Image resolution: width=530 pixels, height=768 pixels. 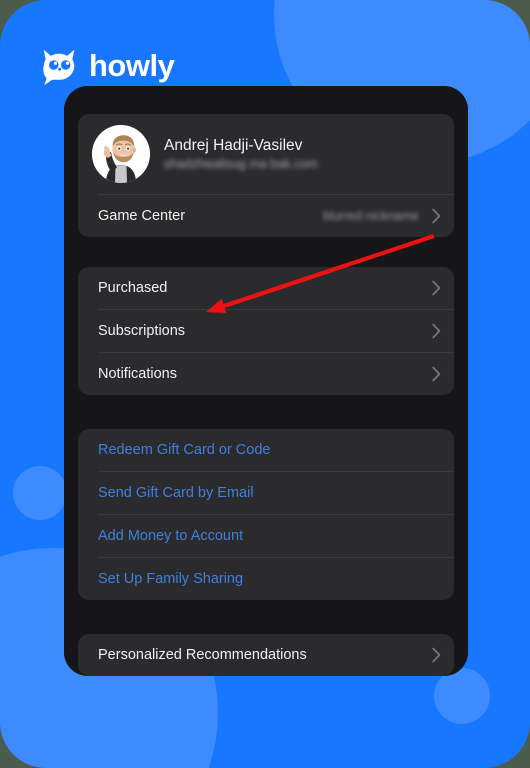 I want to click on row-label: Redeem Gift Card or Code, so click(x=184, y=450).